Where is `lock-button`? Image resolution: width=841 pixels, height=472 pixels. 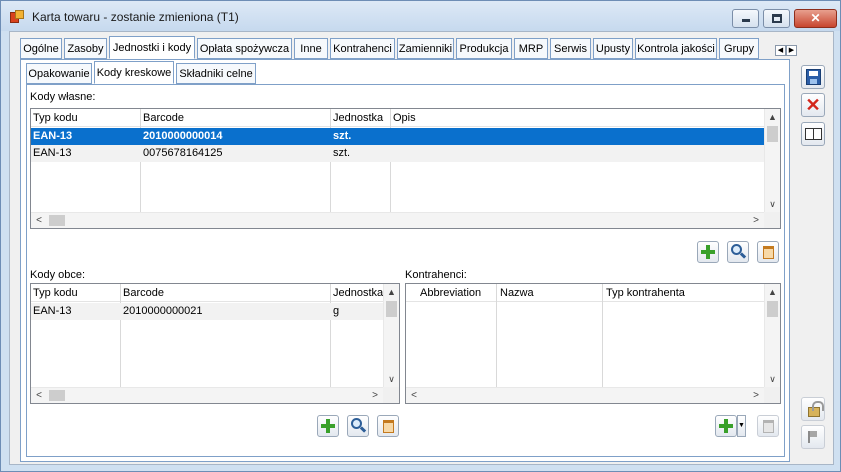 lock-button is located at coordinates (813, 409).